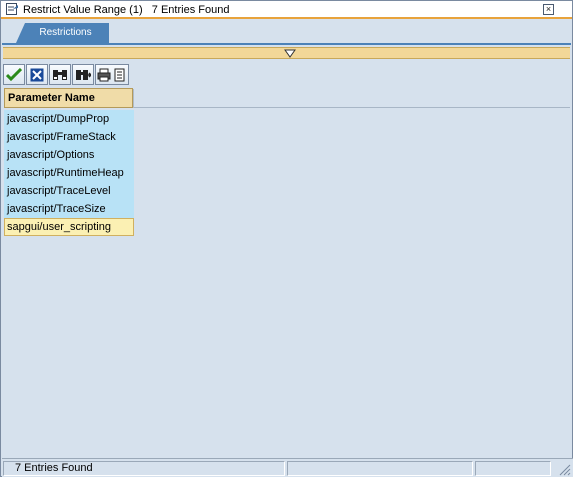  Describe the element at coordinates (69, 191) in the screenshot. I see `table-row: javascript/TraceLevel` at that location.